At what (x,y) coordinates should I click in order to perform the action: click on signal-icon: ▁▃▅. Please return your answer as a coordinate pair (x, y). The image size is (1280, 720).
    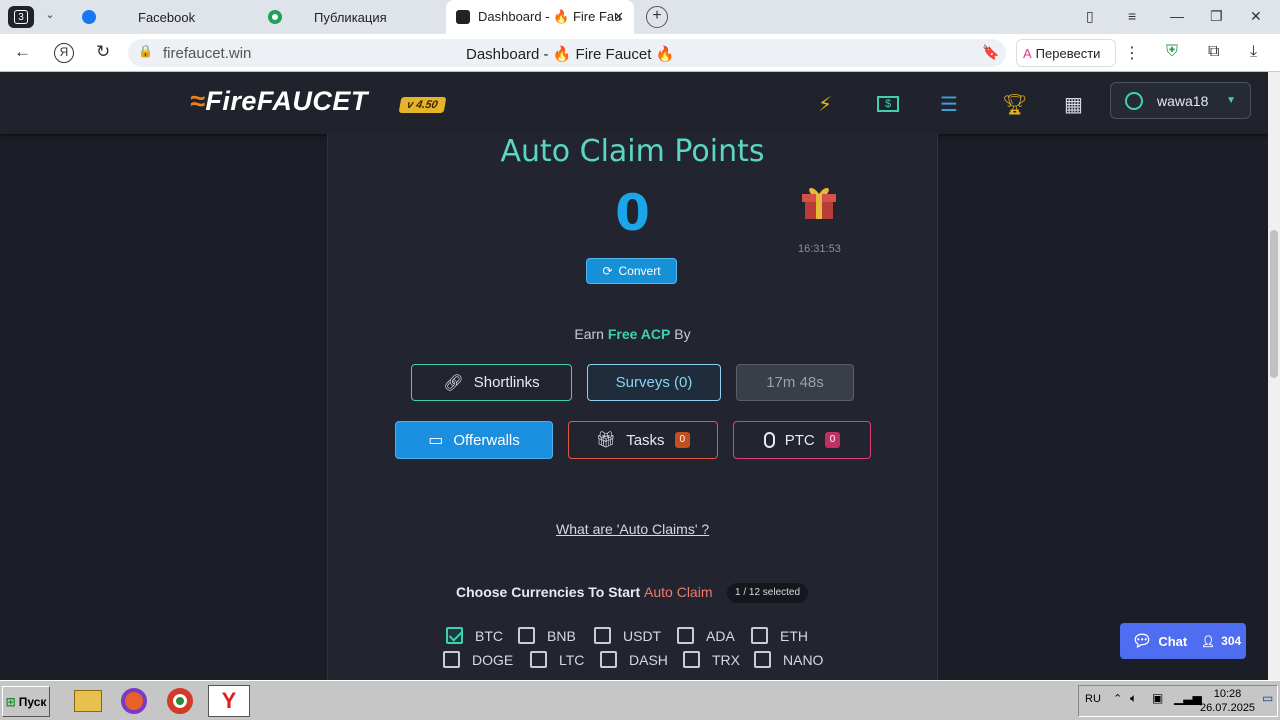
    Looking at the image, I should click on (1188, 698).